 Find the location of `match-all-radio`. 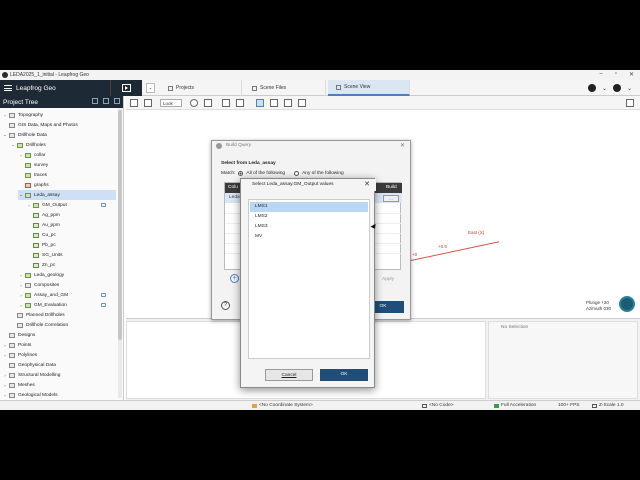

match-all-radio is located at coordinates (241, 173).